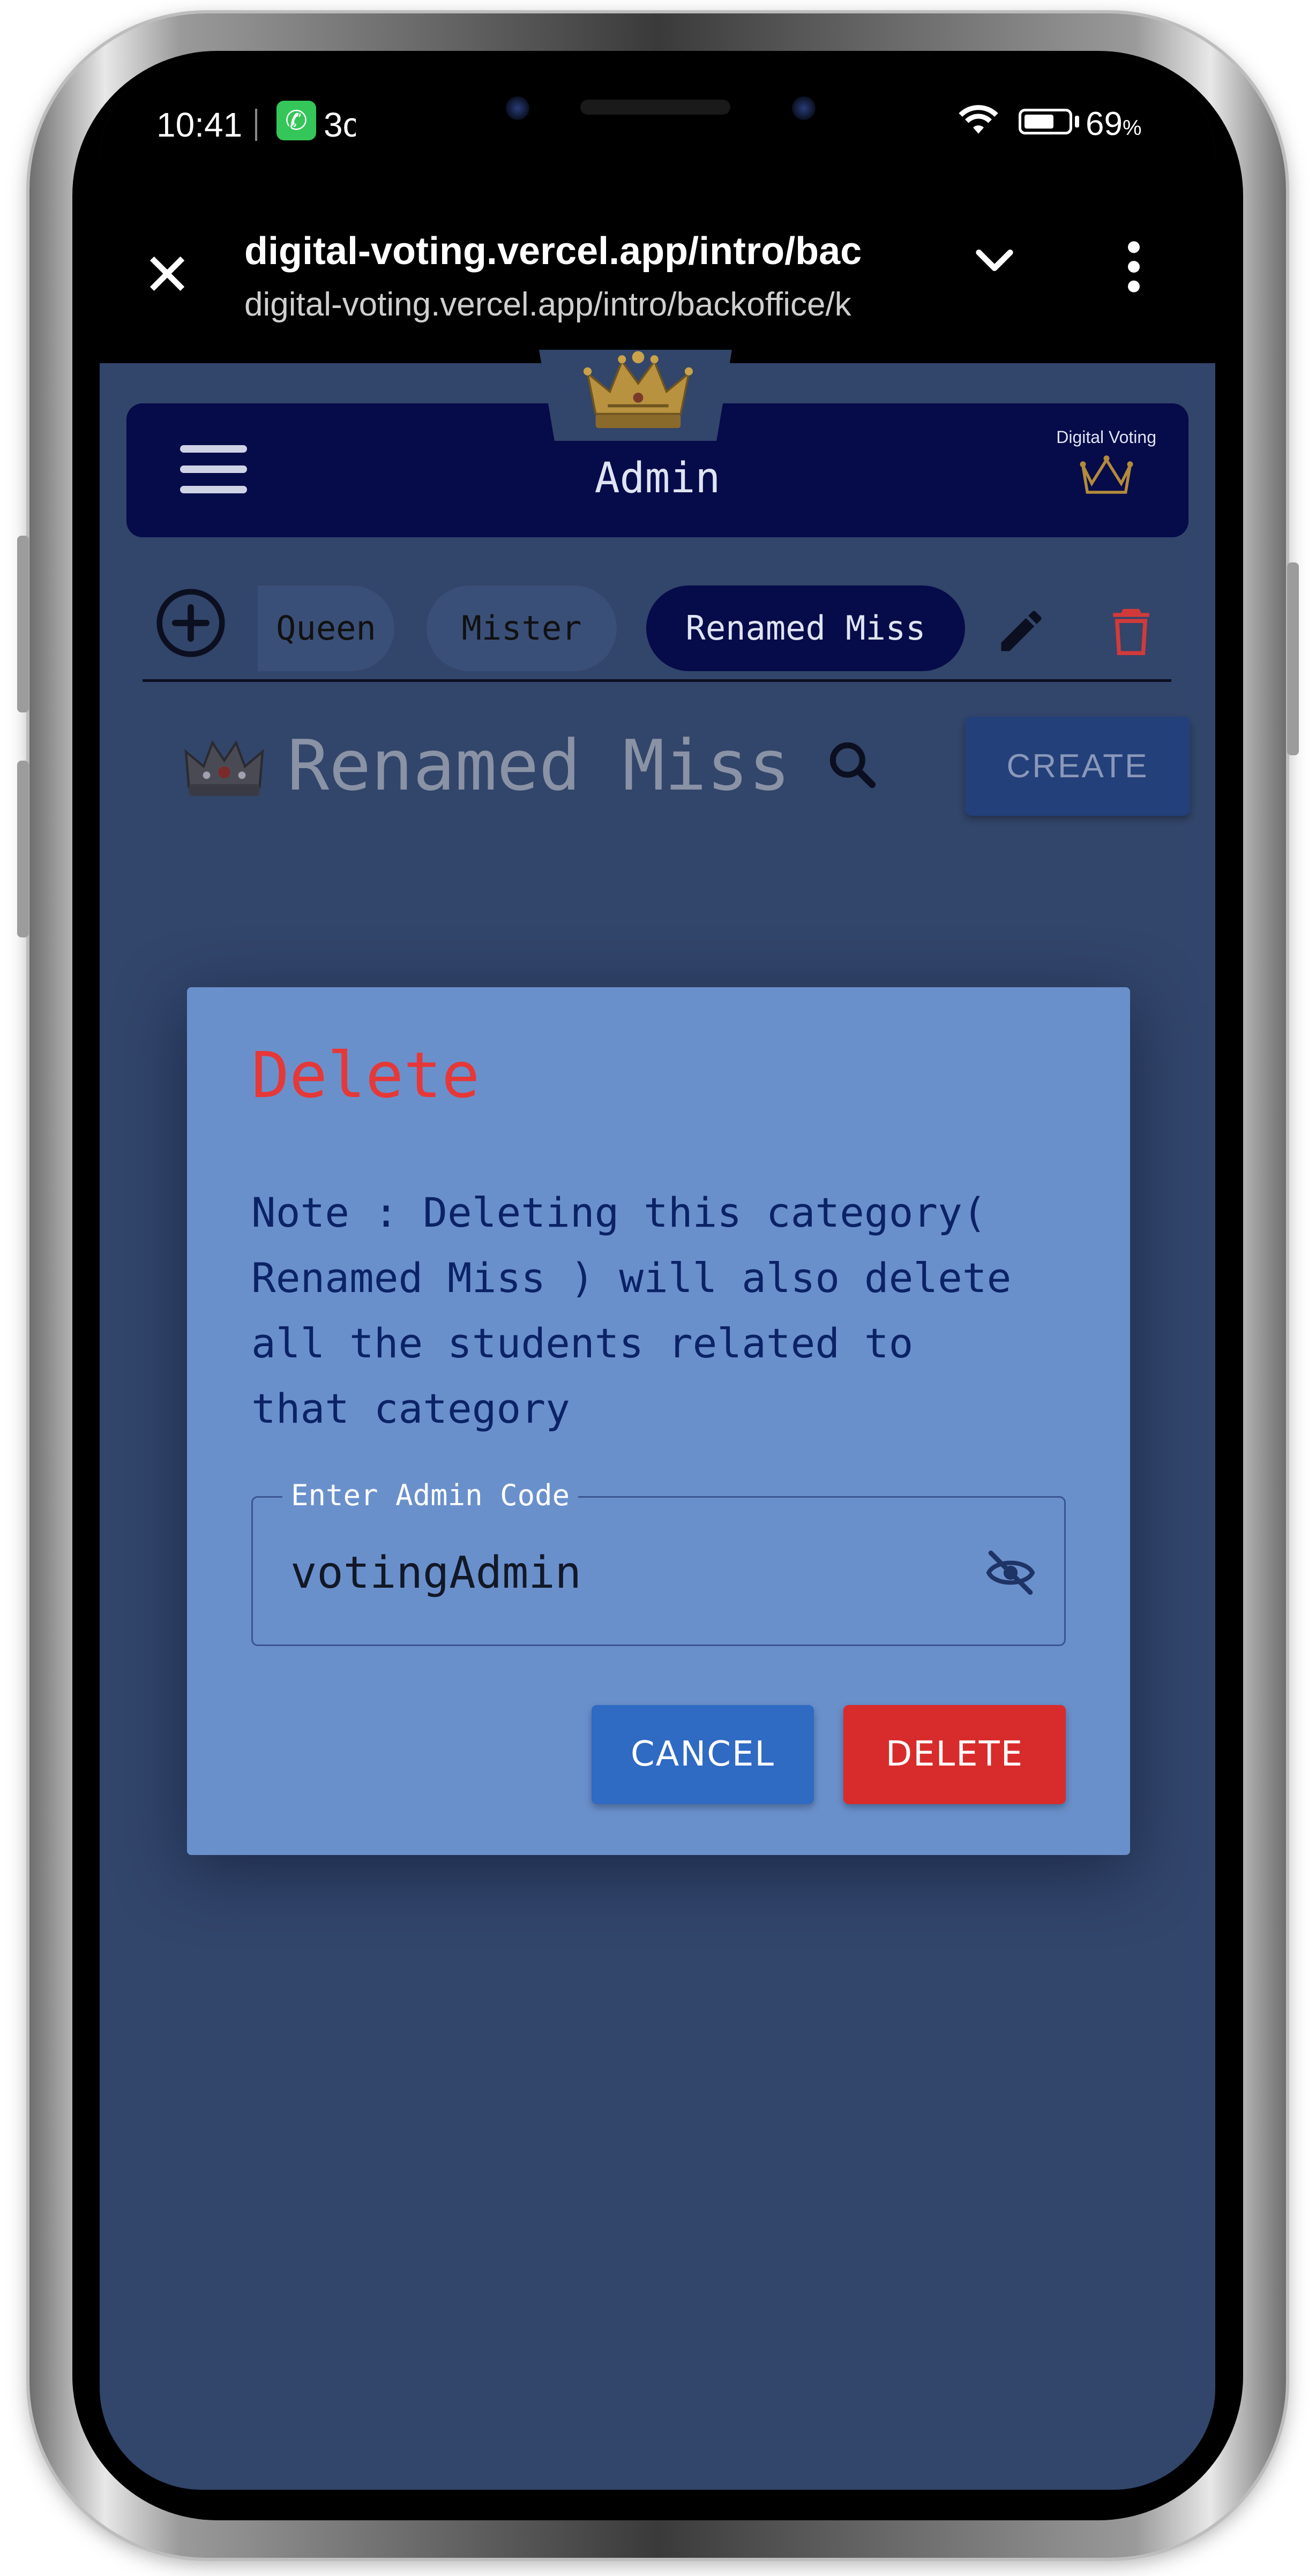  I want to click on page-title: Admin, so click(658, 478).